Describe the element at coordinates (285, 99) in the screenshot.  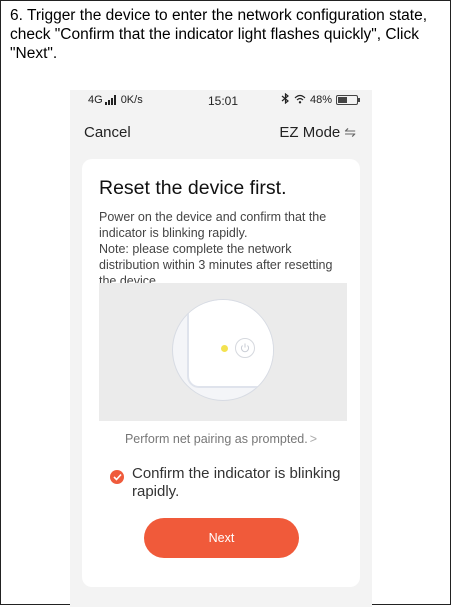
I see `bluetooth-icon` at that location.